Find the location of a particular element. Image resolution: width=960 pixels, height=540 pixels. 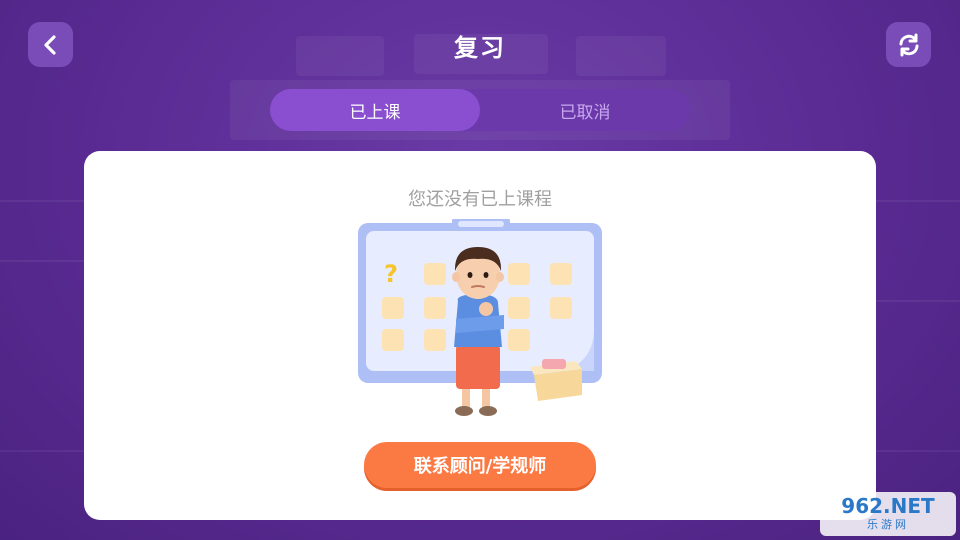

watermark-logo: 962.NET 乐游网 is located at coordinates (888, 514).